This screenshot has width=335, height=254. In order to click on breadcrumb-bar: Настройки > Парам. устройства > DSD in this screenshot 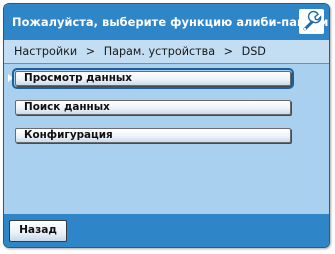, I will do `click(166, 52)`.